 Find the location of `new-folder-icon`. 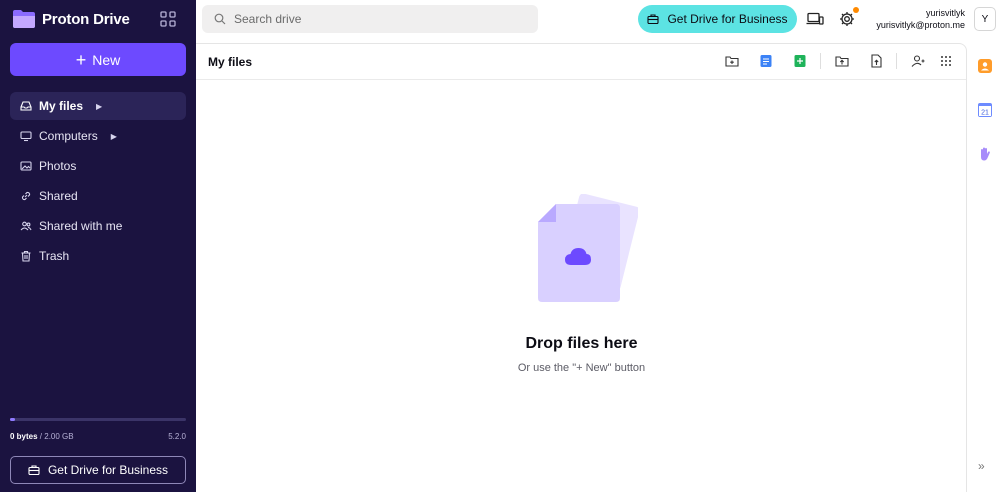

new-folder-icon is located at coordinates (732, 61).